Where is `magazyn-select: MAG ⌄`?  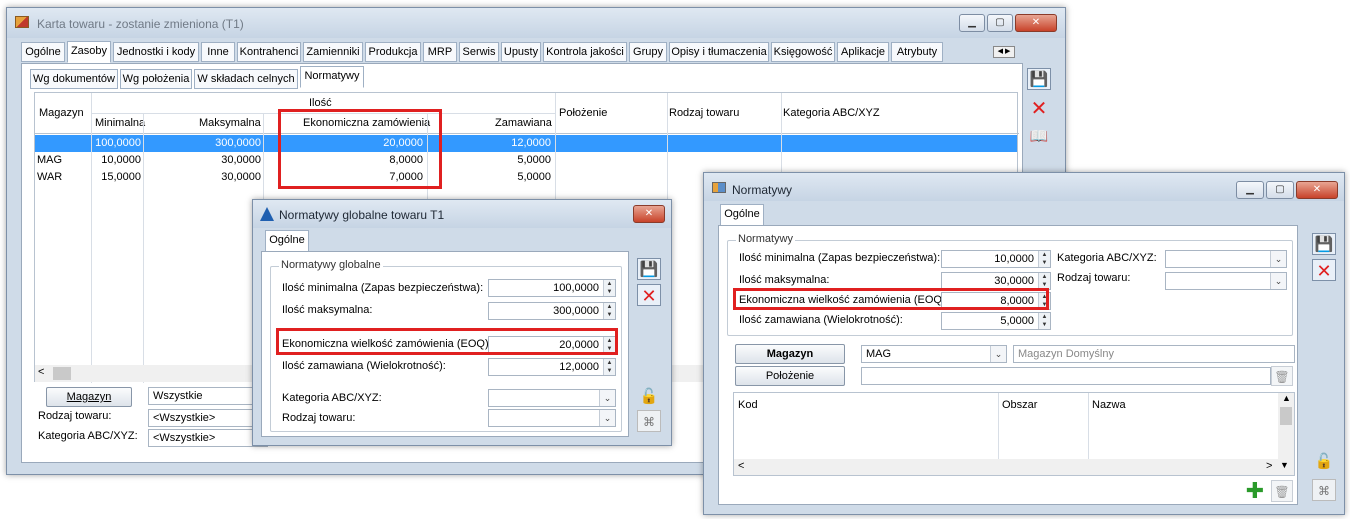 magazyn-select: MAG ⌄ is located at coordinates (934, 354).